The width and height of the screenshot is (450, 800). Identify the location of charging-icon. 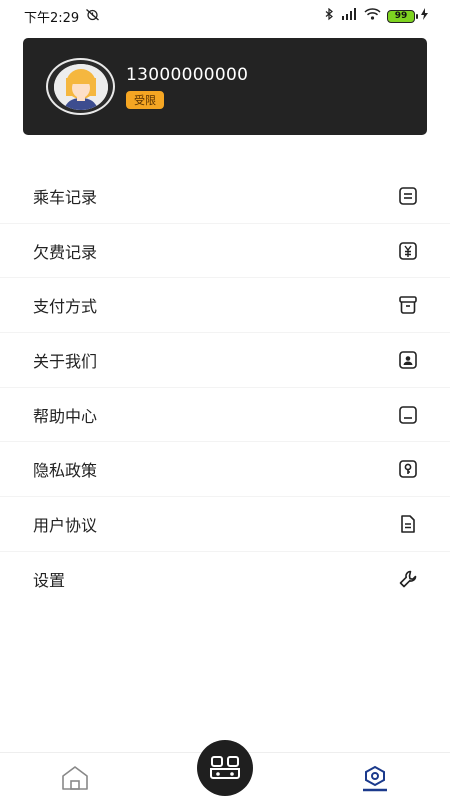
(424, 16).